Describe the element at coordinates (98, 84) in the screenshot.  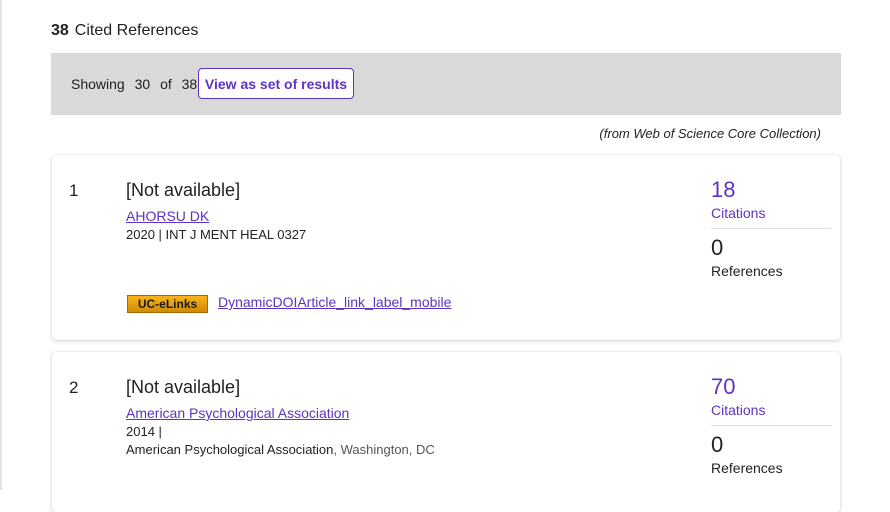
I see `showing-label: Showing` at that location.